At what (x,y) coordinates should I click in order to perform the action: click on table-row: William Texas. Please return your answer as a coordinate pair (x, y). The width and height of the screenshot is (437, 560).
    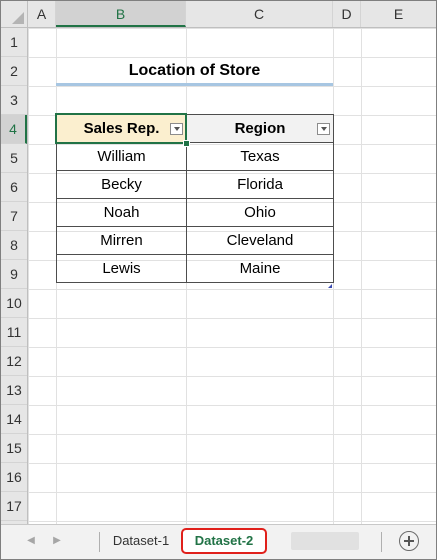
    Looking at the image, I should click on (195, 156).